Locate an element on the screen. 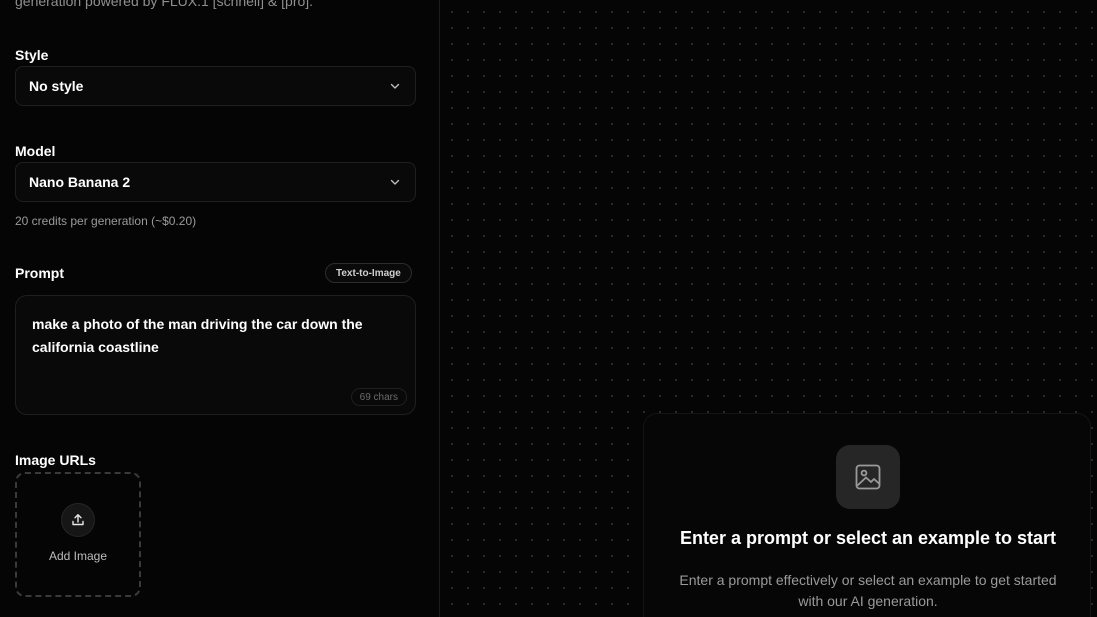 The image size is (1097, 617). style-select-value: No style is located at coordinates (56, 86).